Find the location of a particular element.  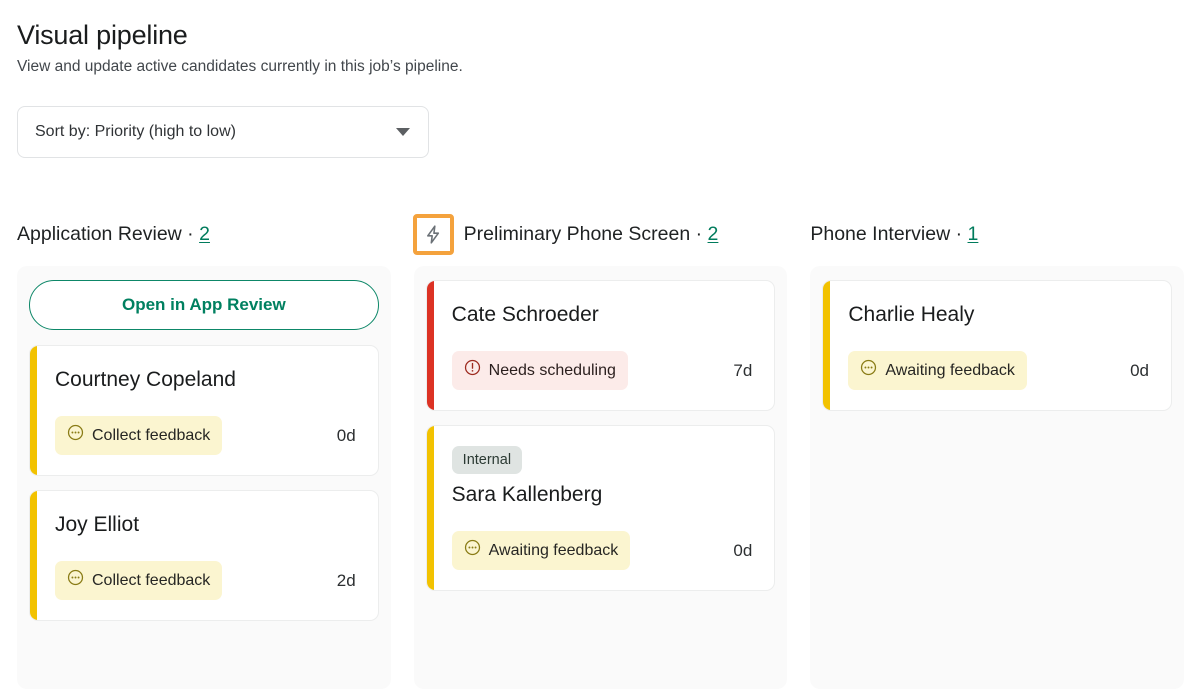

candidate-name: Courtney Copeland is located at coordinates (145, 379).